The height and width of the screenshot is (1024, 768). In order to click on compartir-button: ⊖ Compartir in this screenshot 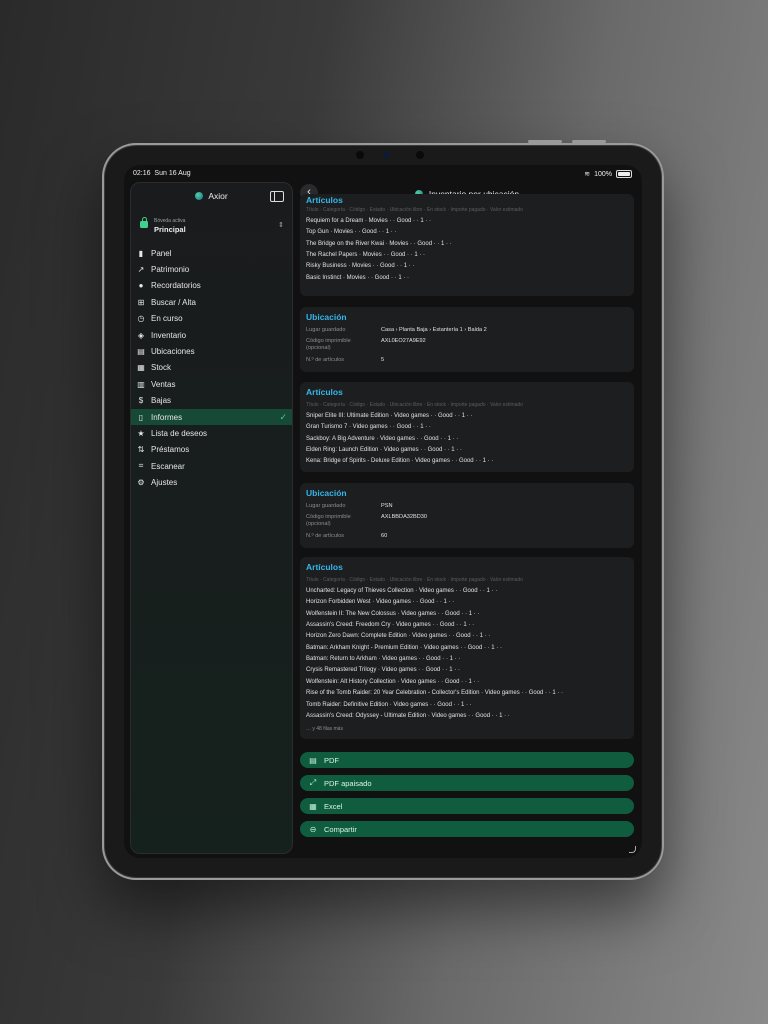, I will do `click(467, 829)`.